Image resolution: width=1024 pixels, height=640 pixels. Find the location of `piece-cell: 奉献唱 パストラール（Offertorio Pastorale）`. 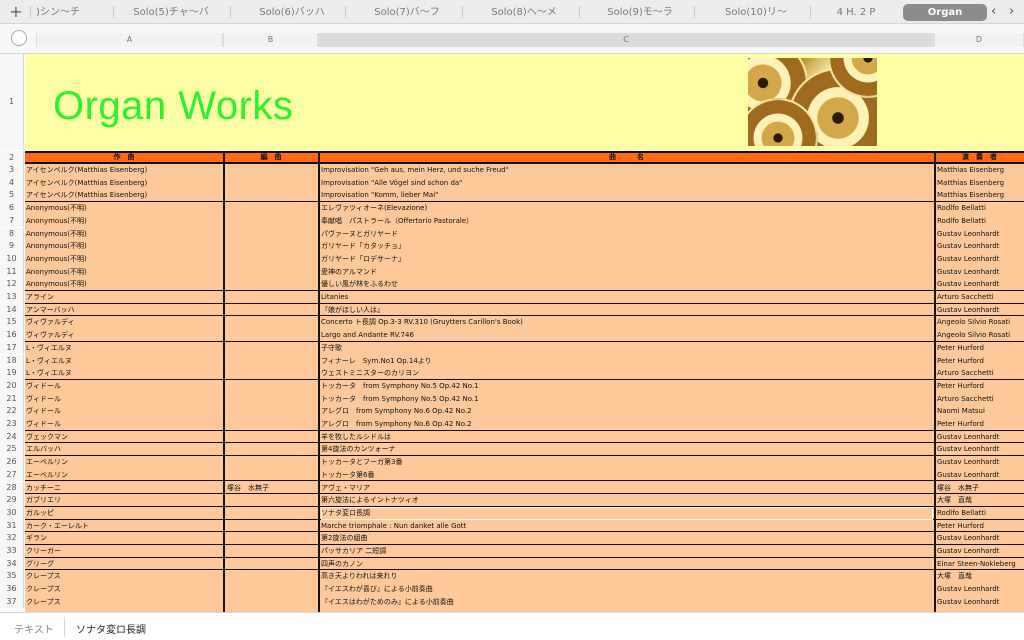

piece-cell: 奉献唱 パストラール（Offertorio Pastorale） is located at coordinates (627, 221).